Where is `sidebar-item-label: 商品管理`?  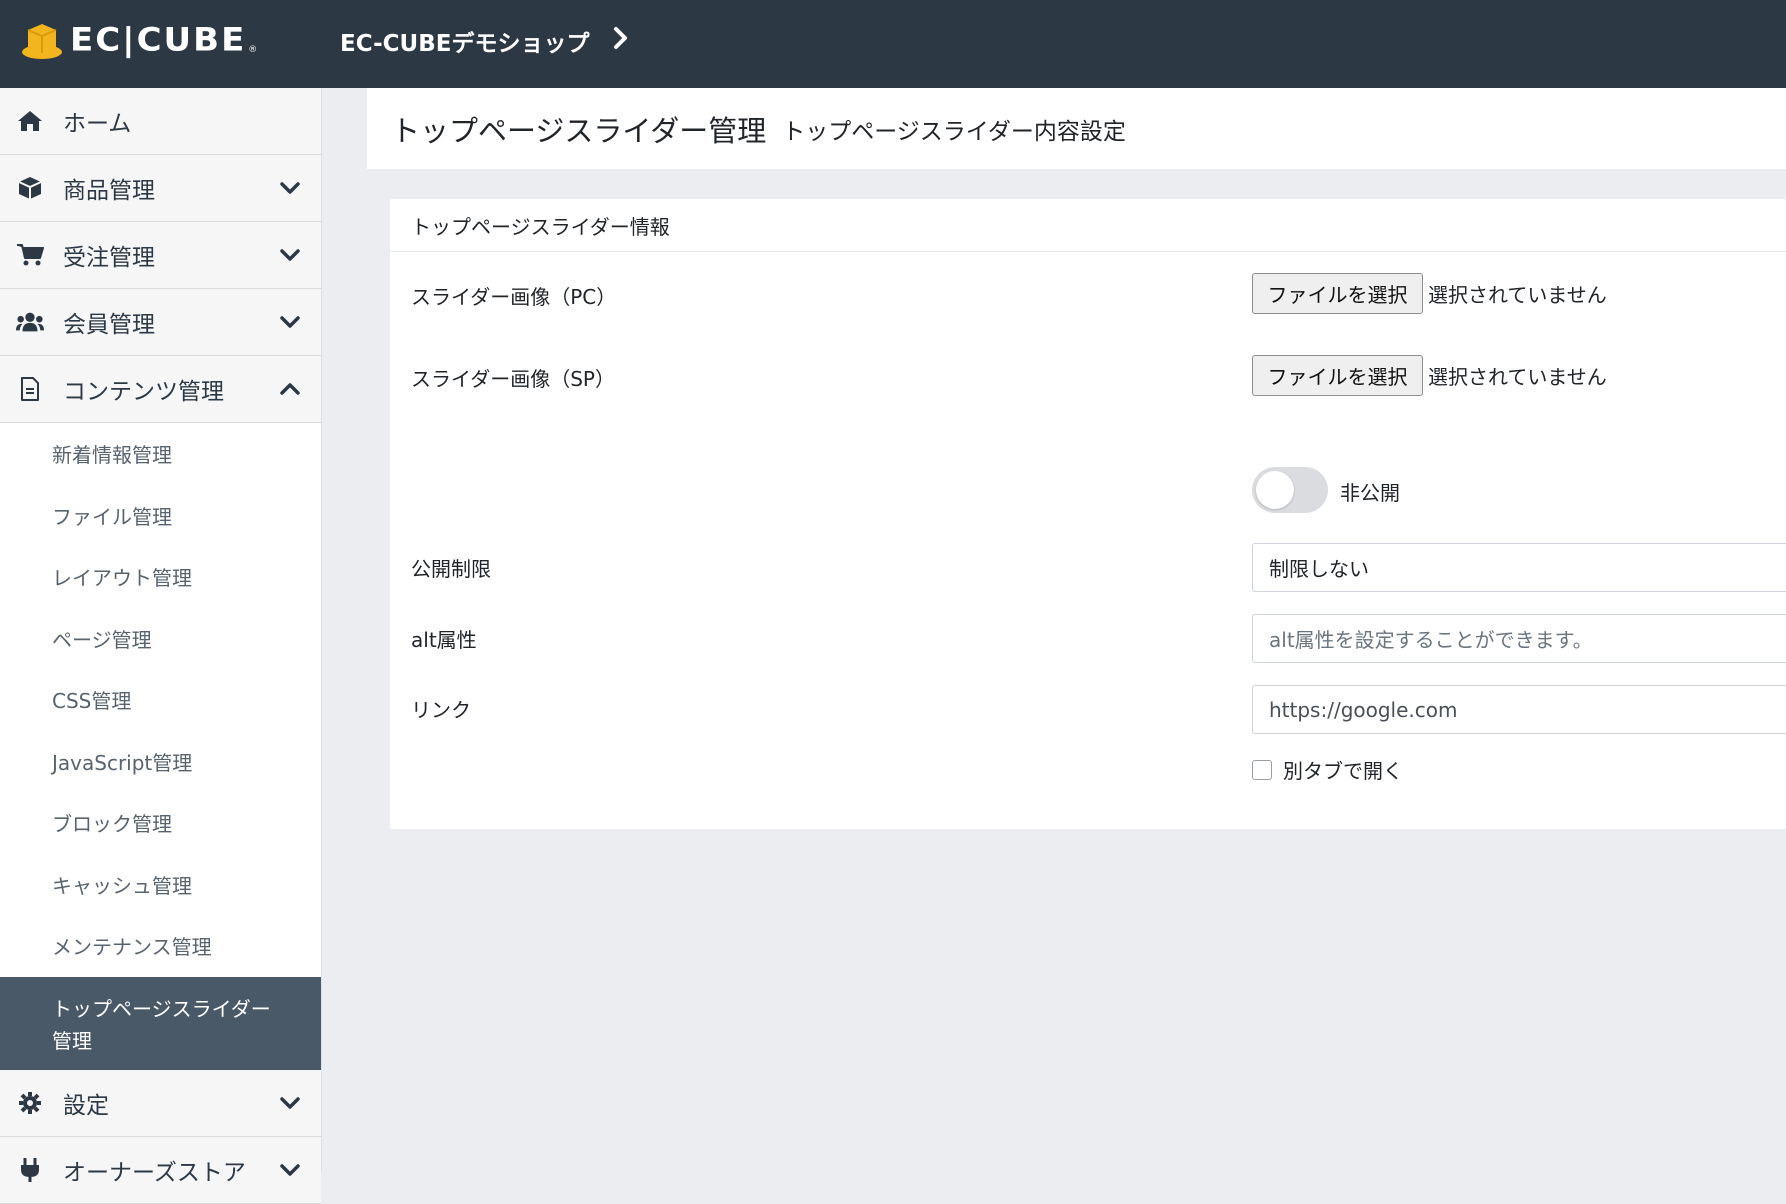
sidebar-item-label: 商品管理 is located at coordinates (109, 191).